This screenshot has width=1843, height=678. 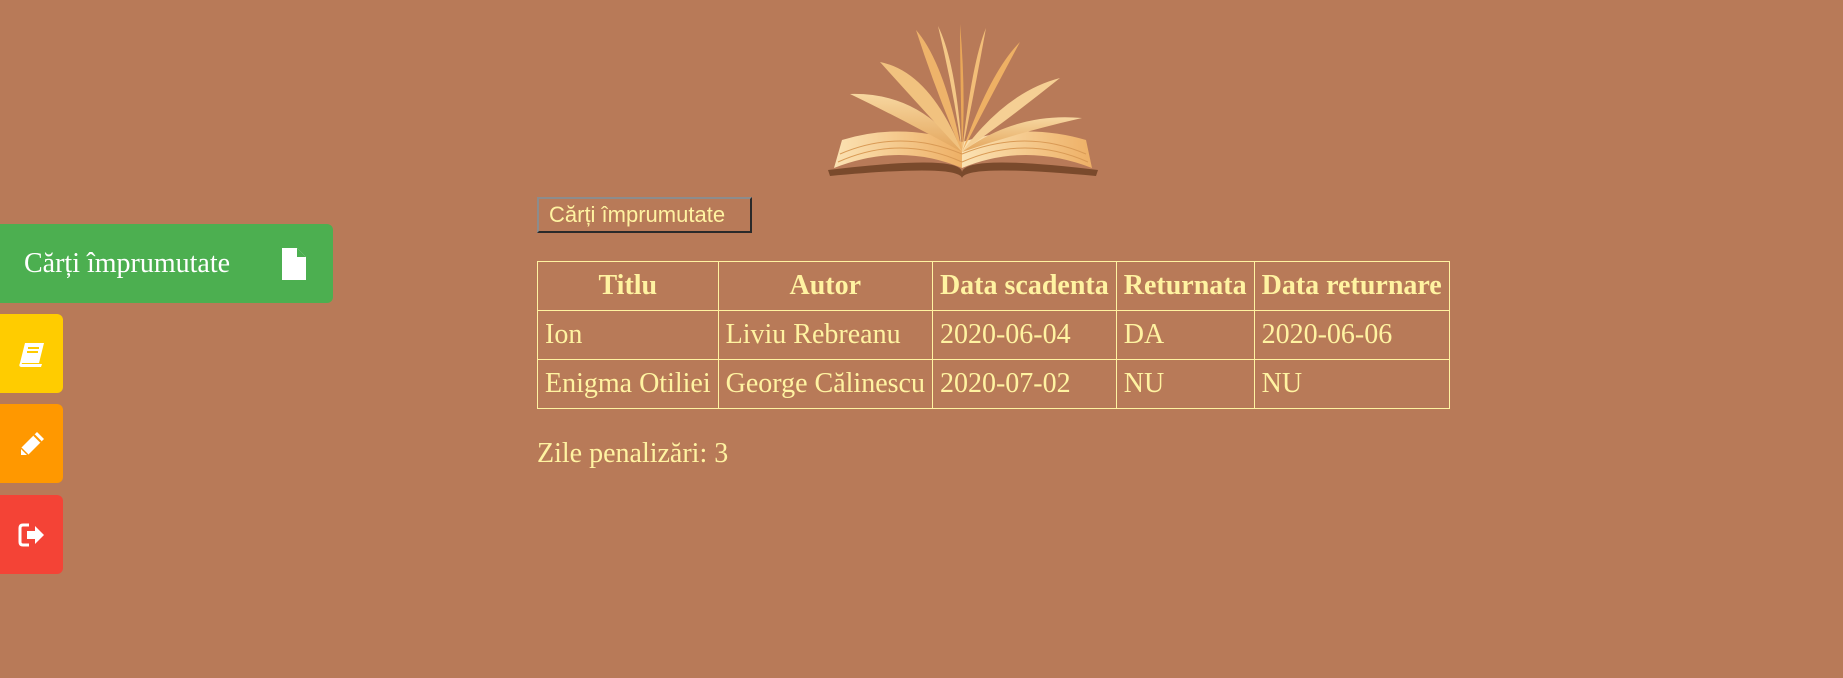 What do you see at coordinates (1351, 384) in the screenshot?
I see `cell-return-date: NU` at bounding box center [1351, 384].